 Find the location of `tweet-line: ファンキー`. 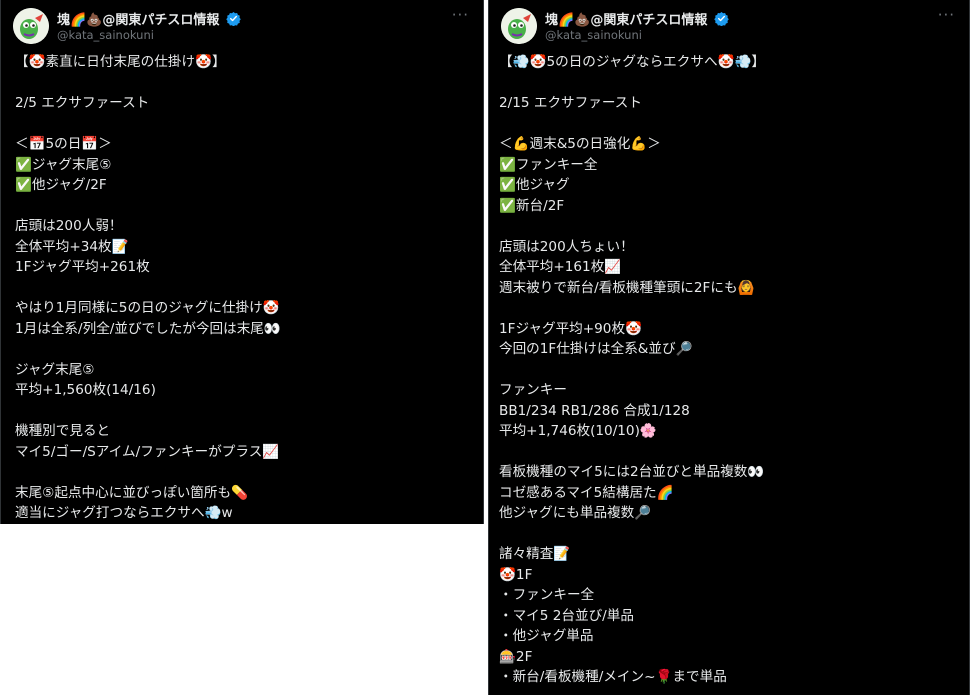

tweet-line: ファンキー is located at coordinates (533, 390).